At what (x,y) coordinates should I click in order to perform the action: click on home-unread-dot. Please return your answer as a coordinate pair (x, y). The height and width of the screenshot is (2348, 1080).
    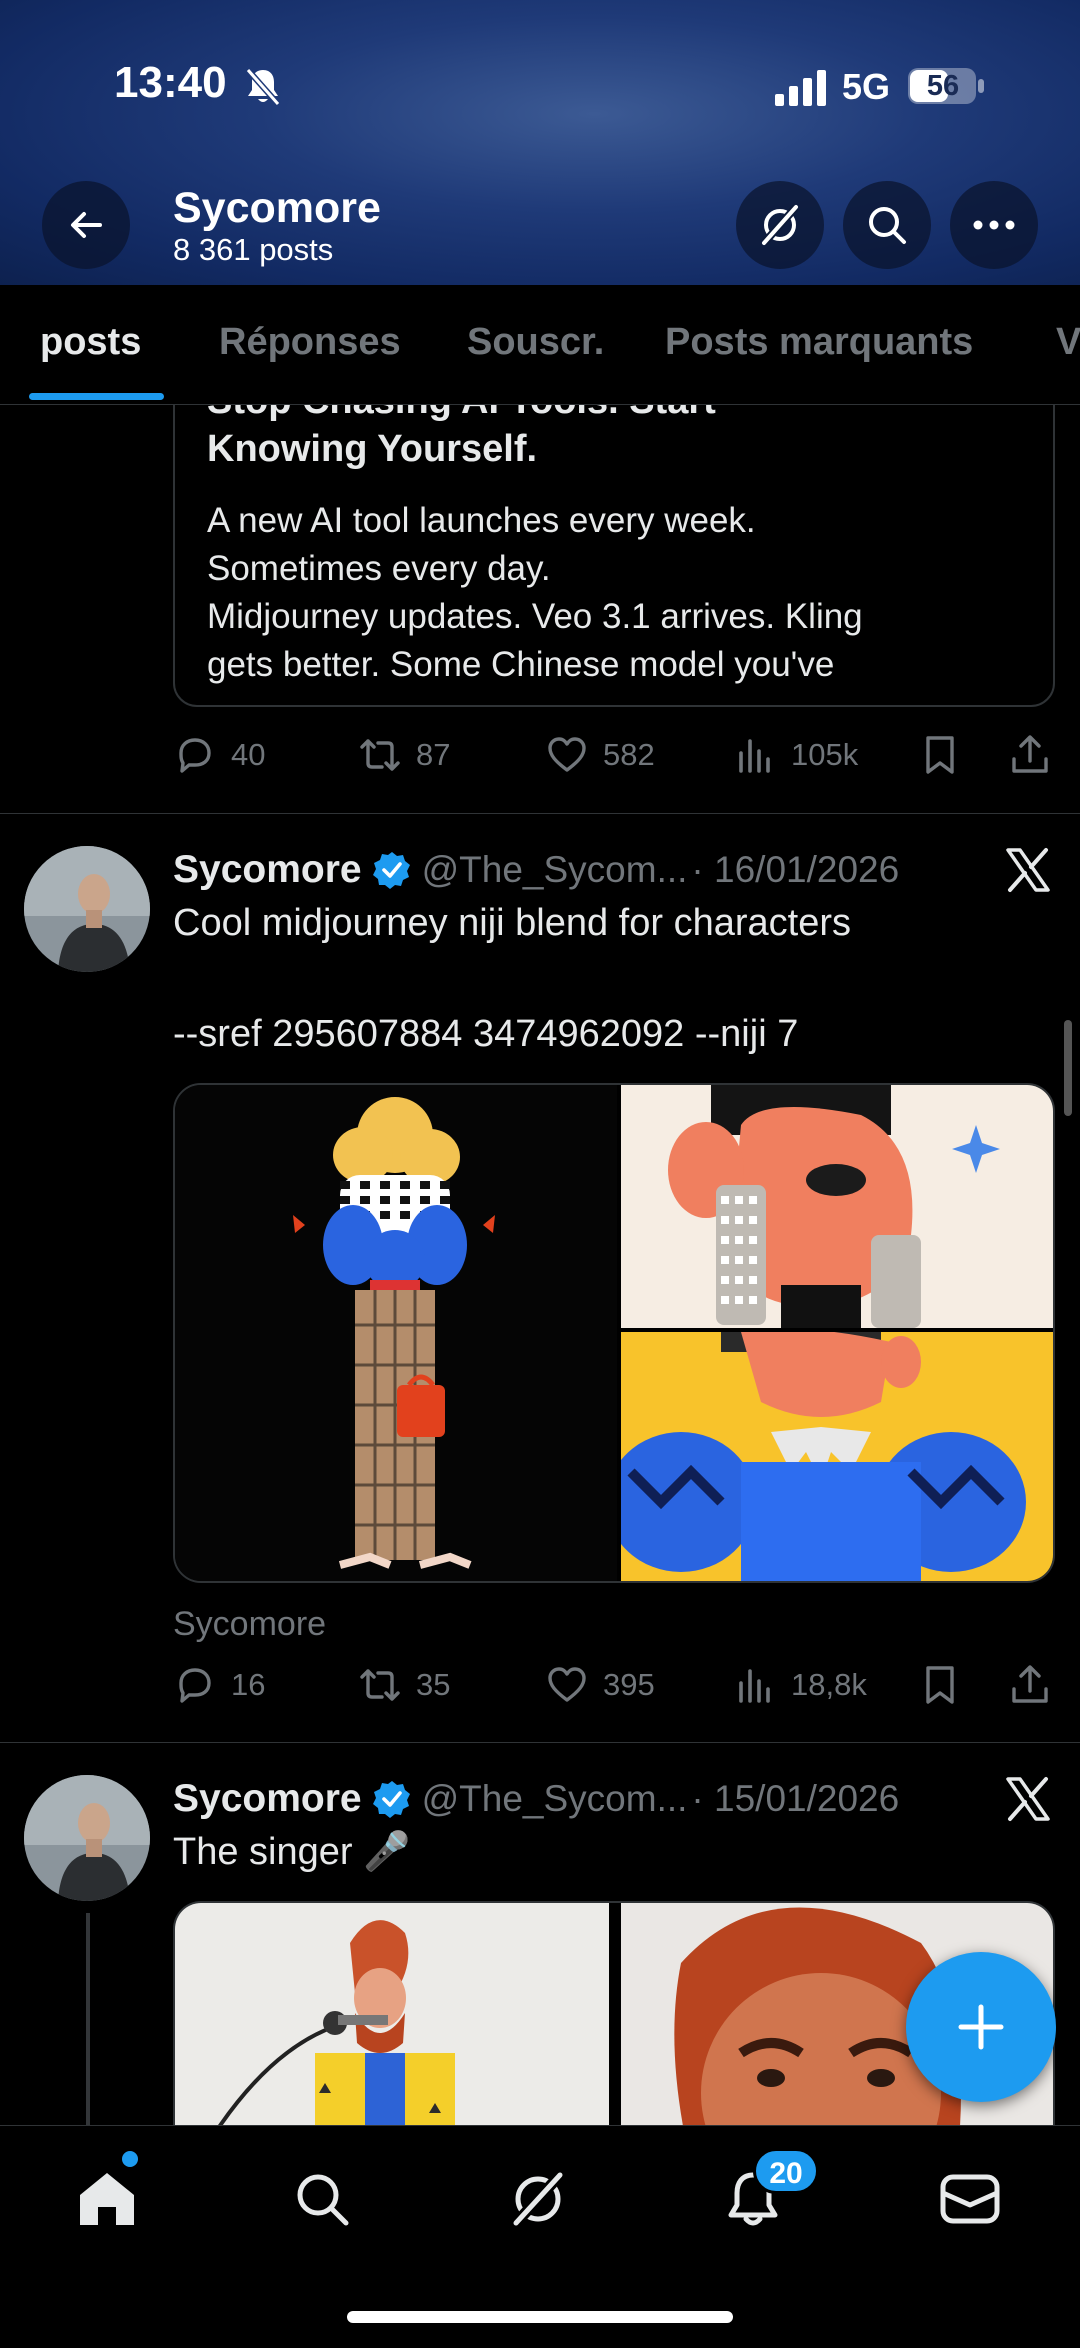
    Looking at the image, I should click on (130, 2159).